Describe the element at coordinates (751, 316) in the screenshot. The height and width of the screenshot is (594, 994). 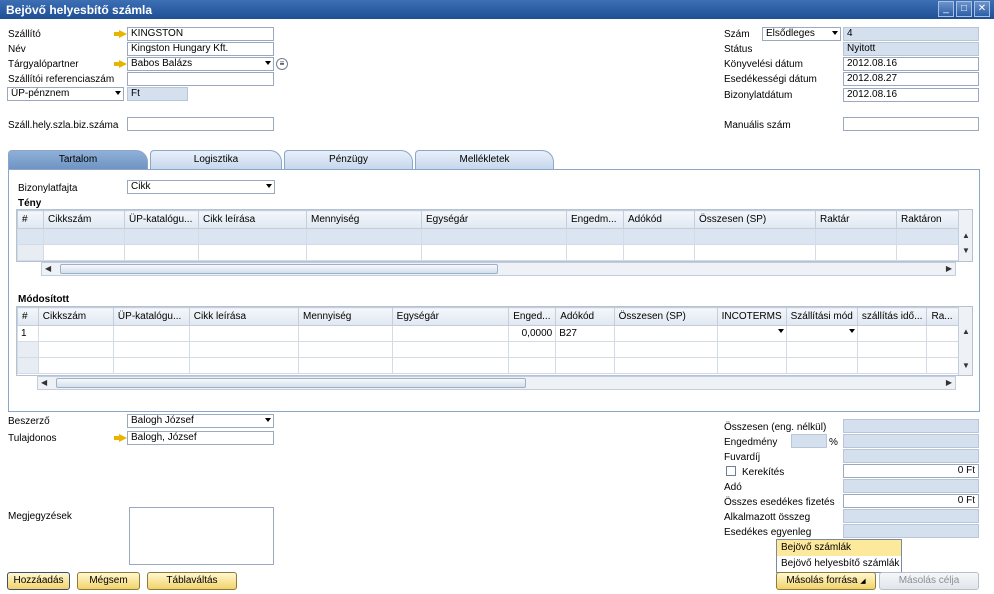
I see `col-header: INCOTERMS` at that location.